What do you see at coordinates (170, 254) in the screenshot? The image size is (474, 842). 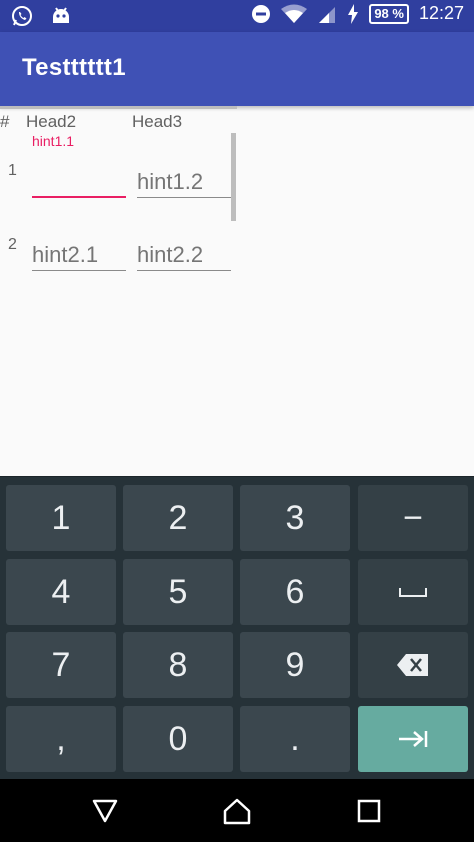 I see `input-hint: hint2.2` at bounding box center [170, 254].